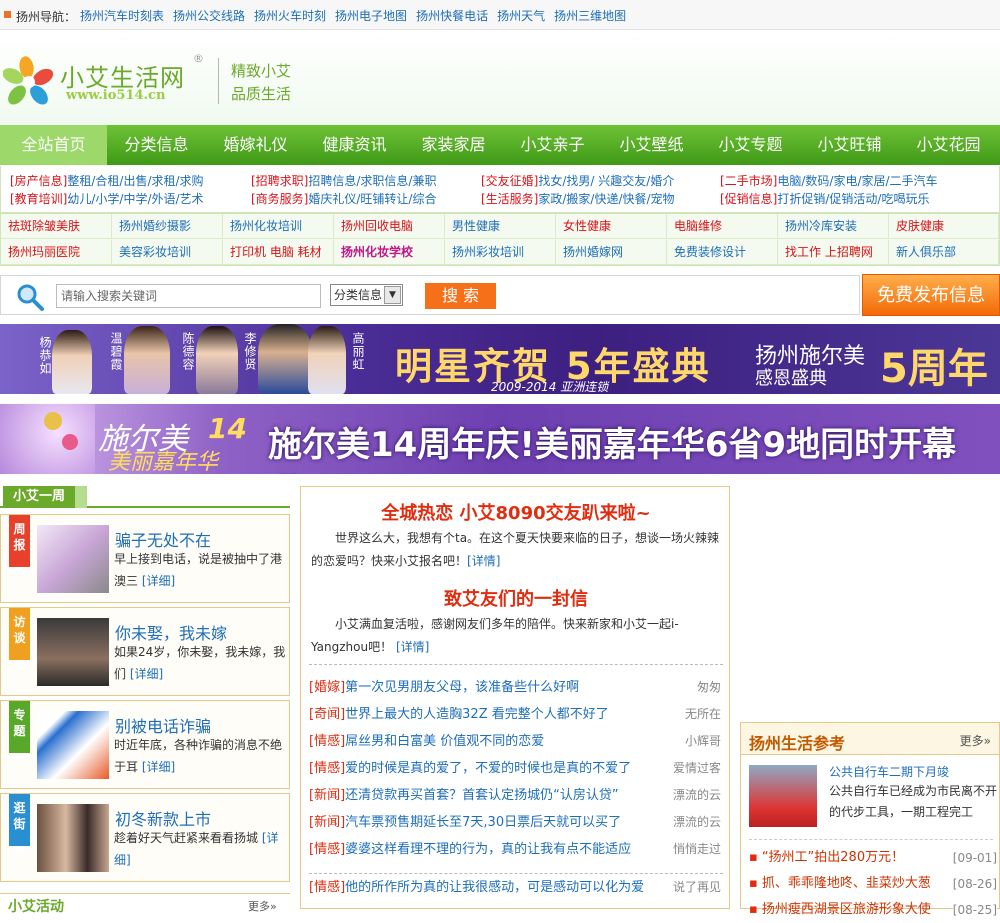  Describe the element at coordinates (209, 16) in the screenshot. I see `top-nav-link: 扬州公交线路` at that location.